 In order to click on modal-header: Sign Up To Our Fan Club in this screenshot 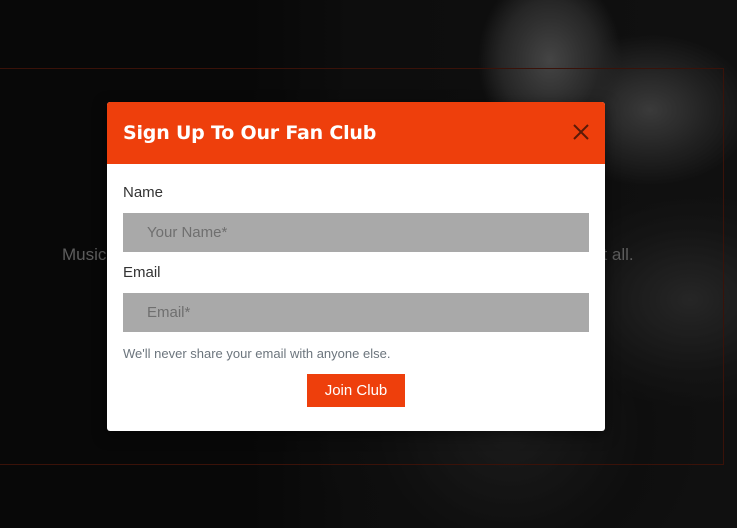, I will do `click(356, 133)`.